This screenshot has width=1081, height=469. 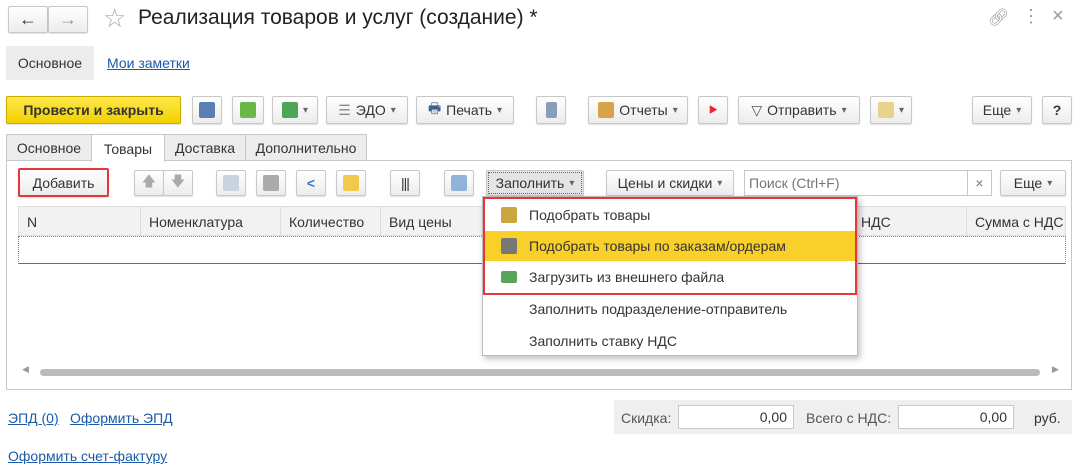 I want to click on horizontal-scrollbar: ◀ ▶, so click(x=542, y=371).